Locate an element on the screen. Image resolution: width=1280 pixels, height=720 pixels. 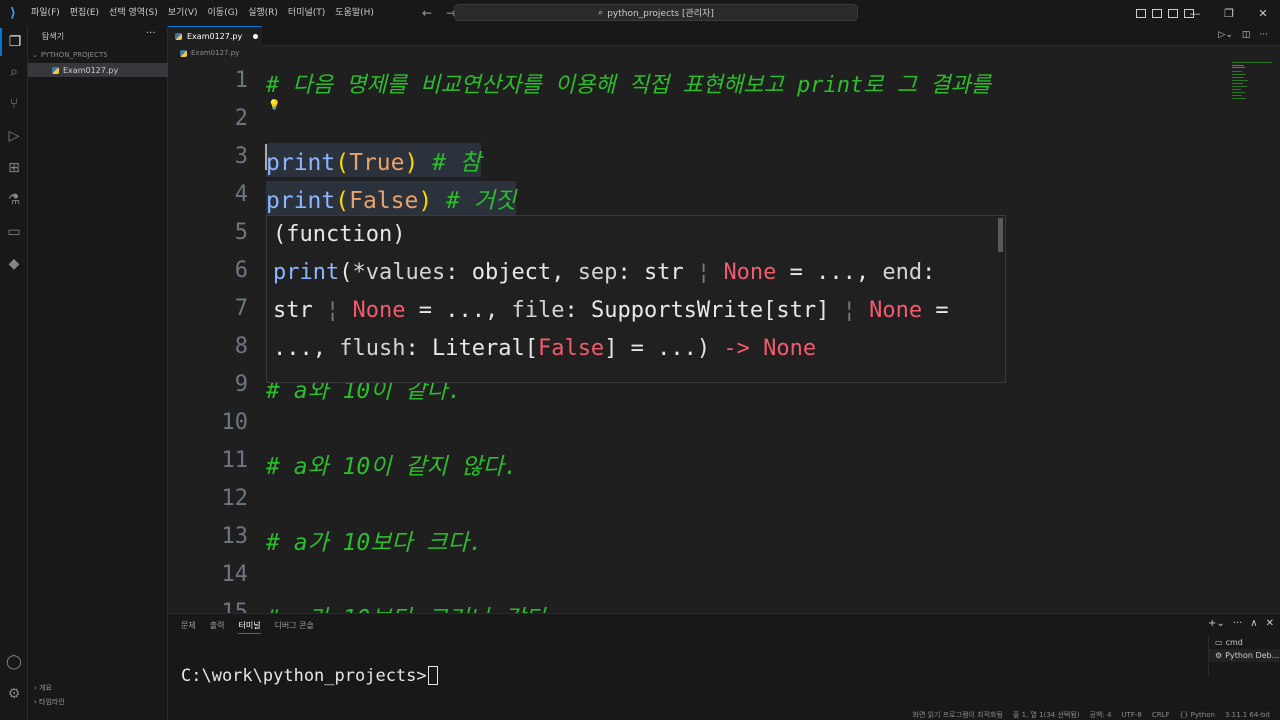
hover-param: end is located at coordinates (902, 272).